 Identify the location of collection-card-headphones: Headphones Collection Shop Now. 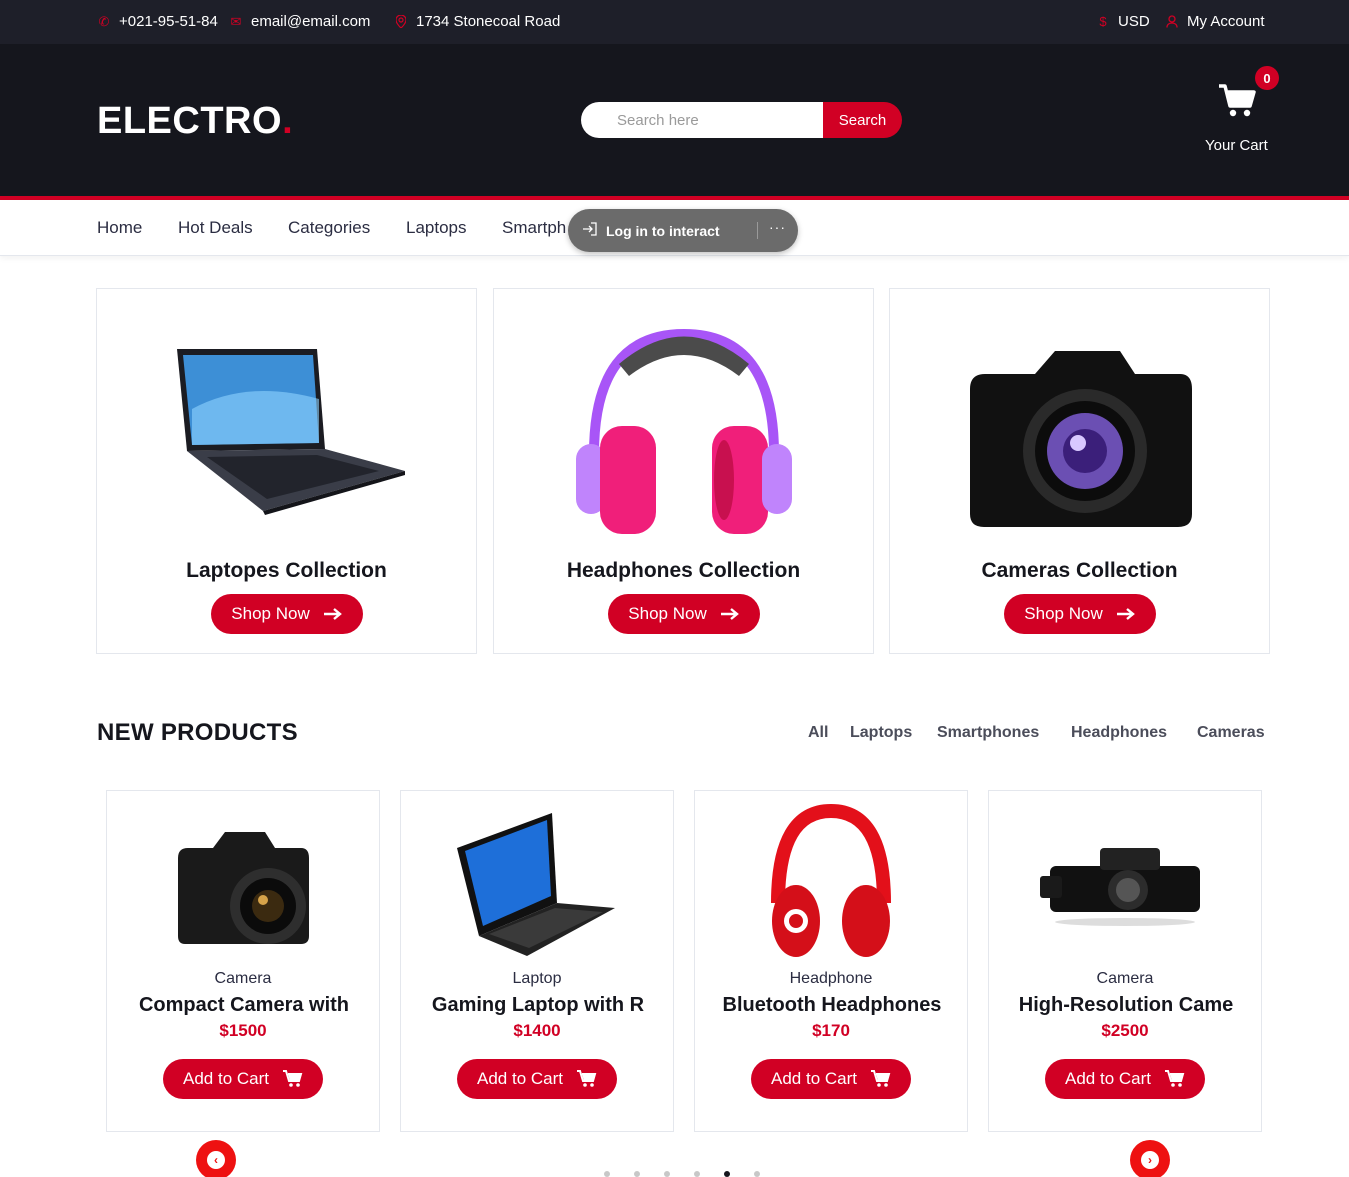
(683, 471).